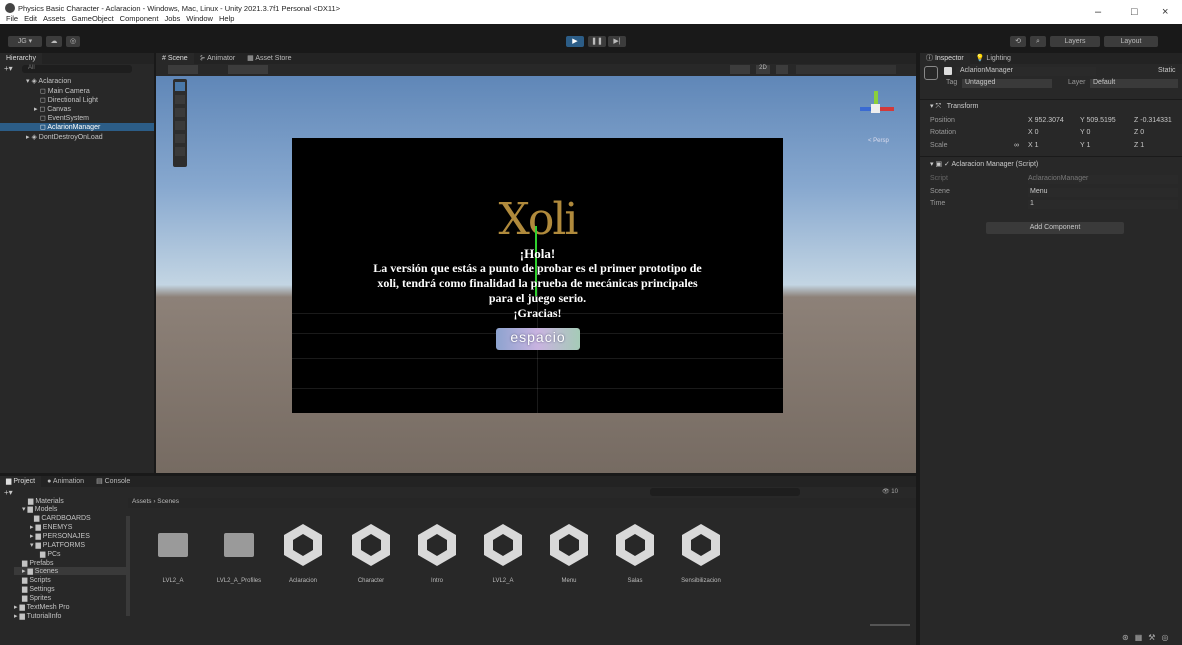  Describe the element at coordinates (846, 69) in the screenshot. I see `scene-view-options` at that location.